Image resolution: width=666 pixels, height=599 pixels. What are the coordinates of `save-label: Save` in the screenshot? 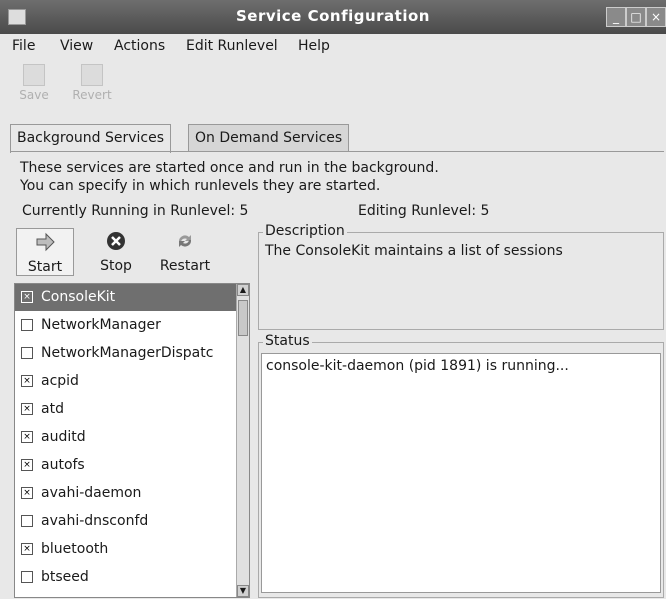 It's located at (34, 95).